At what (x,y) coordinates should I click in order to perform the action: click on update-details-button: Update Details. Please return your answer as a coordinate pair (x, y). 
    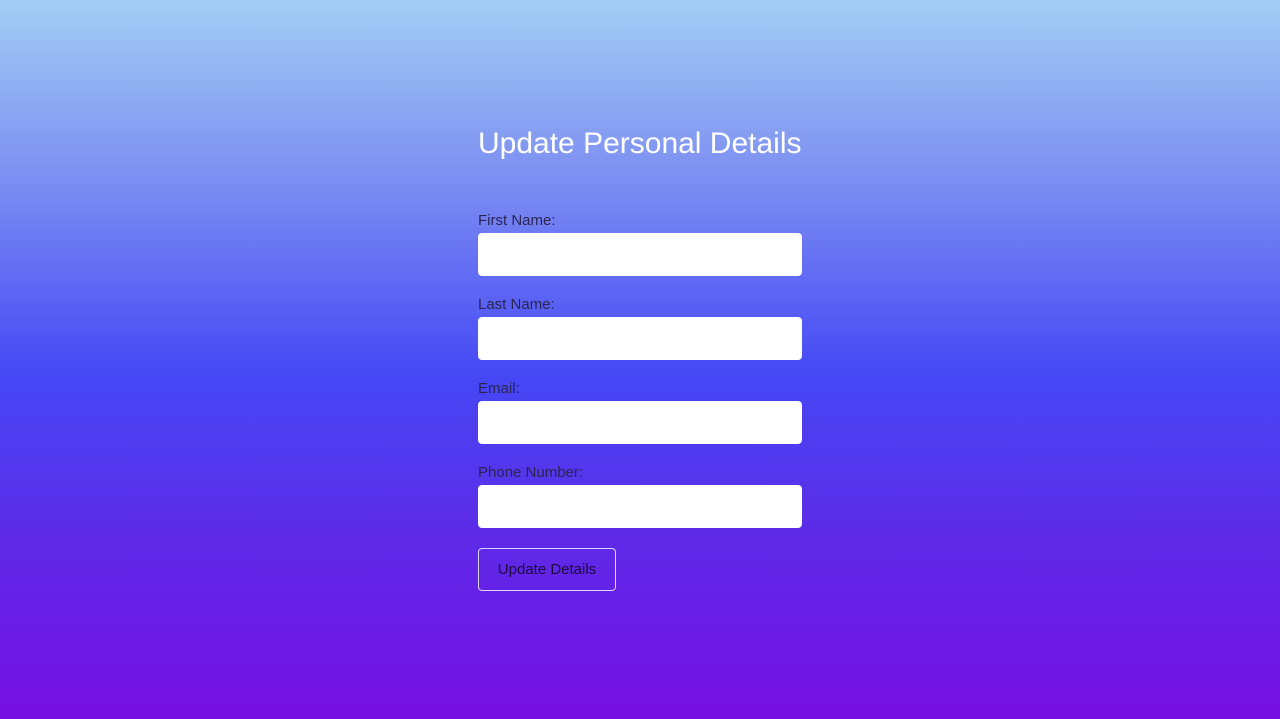
    Looking at the image, I should click on (547, 569).